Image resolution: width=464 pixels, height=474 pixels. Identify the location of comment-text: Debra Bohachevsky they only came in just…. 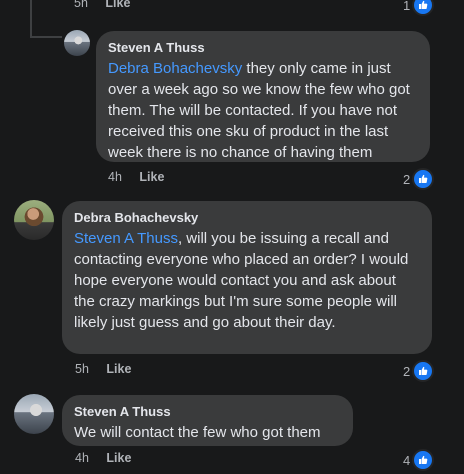
(263, 110).